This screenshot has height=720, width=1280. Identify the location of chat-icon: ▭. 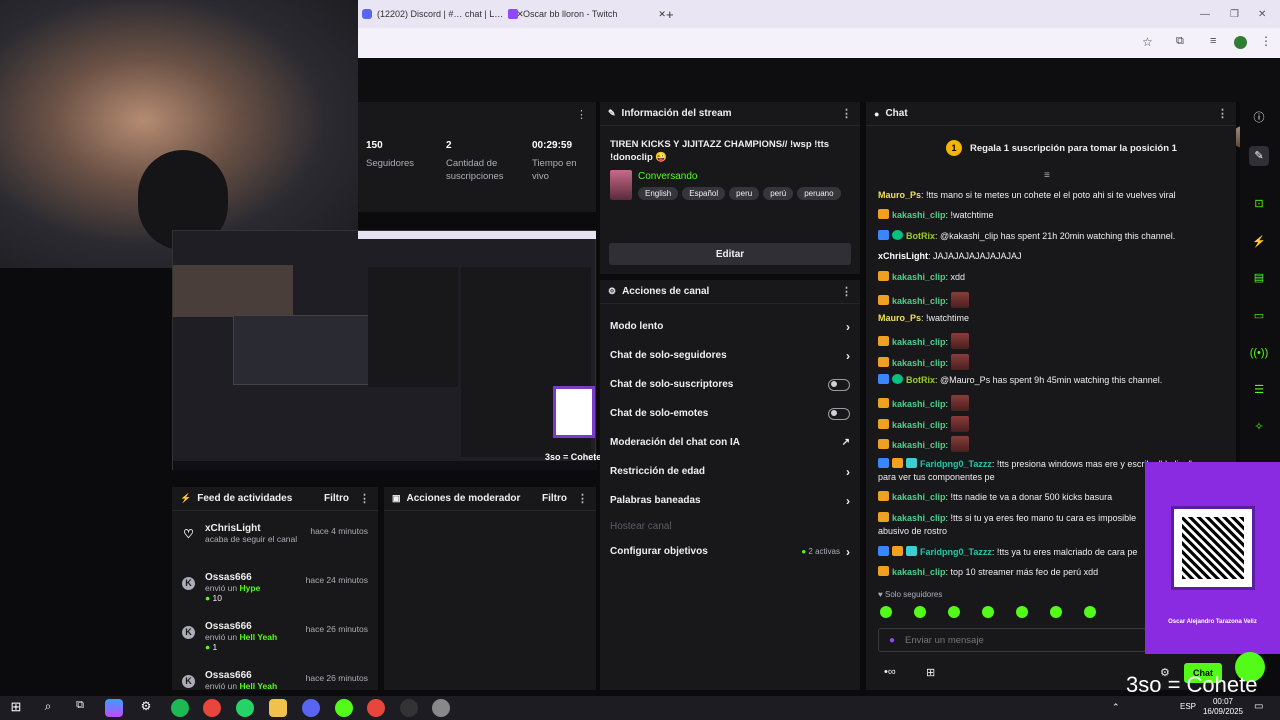
(1259, 316).